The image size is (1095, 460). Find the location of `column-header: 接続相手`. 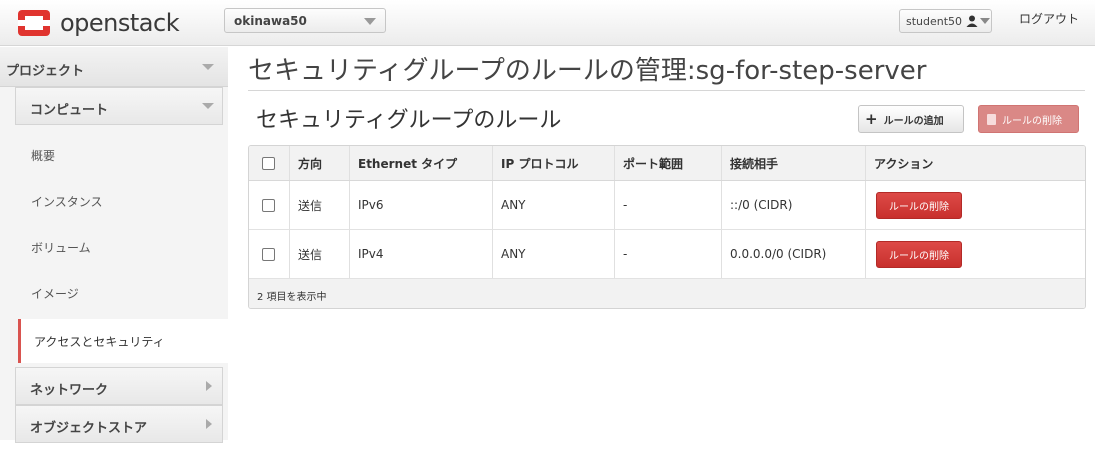

column-header: 接続相手 is located at coordinates (794, 163).